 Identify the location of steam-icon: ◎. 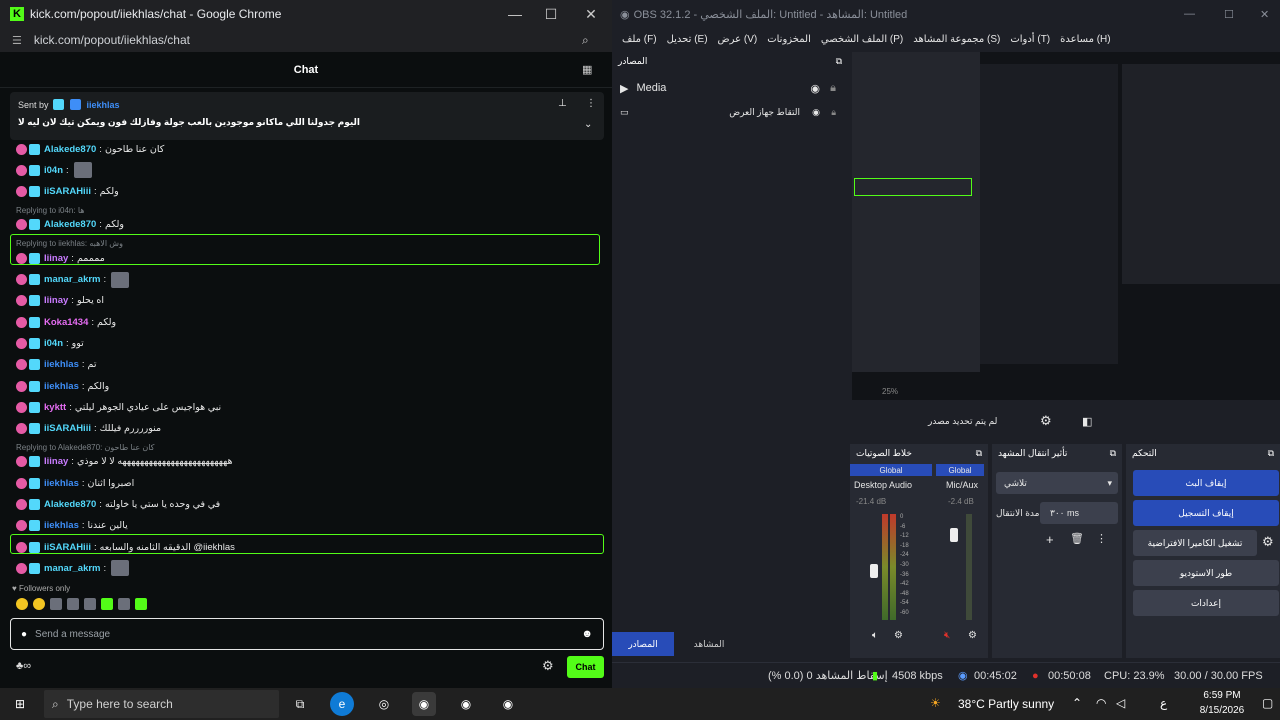
(384, 704).